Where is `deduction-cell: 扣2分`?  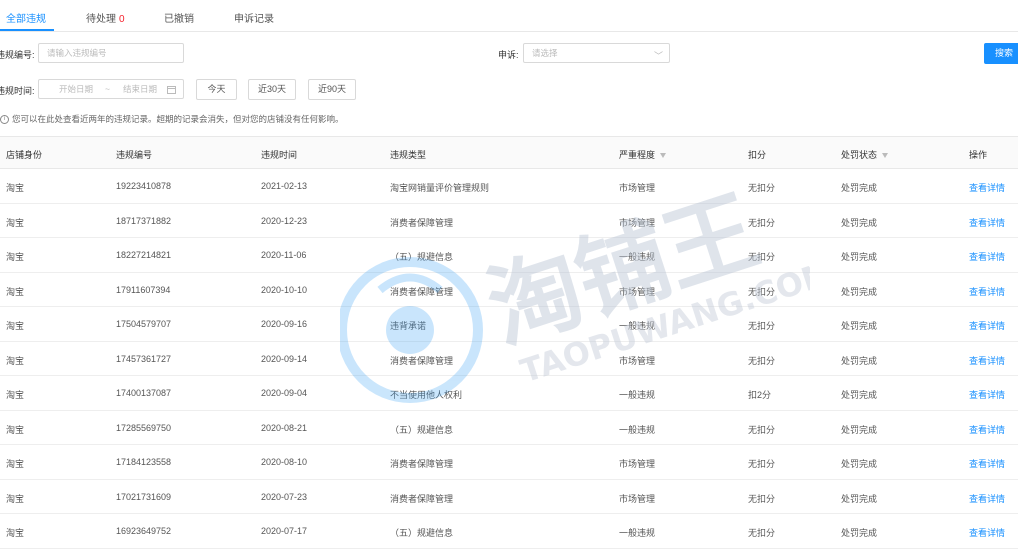
deduction-cell: 扣2分 is located at coordinates (760, 395).